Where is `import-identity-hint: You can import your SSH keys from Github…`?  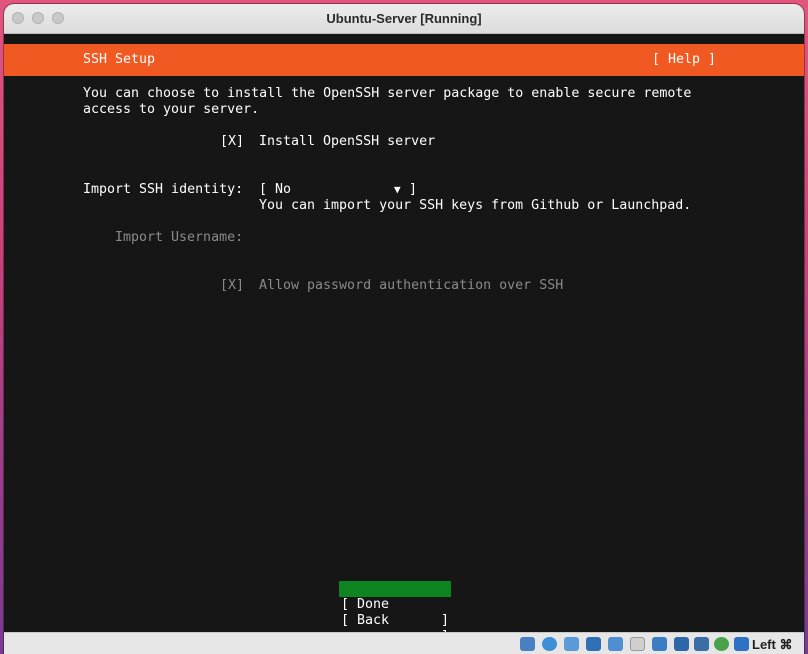
import-identity-hint: You can import your SSH keys from Github… is located at coordinates (475, 205).